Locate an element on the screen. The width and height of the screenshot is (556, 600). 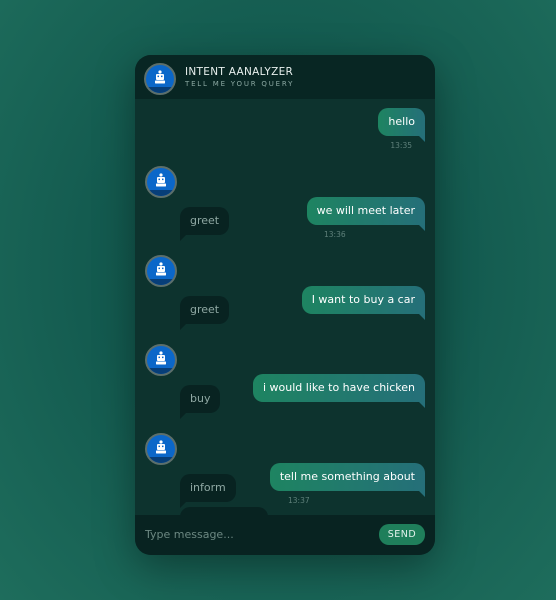
user-message: i would like to have chicken is located at coordinates (339, 391).